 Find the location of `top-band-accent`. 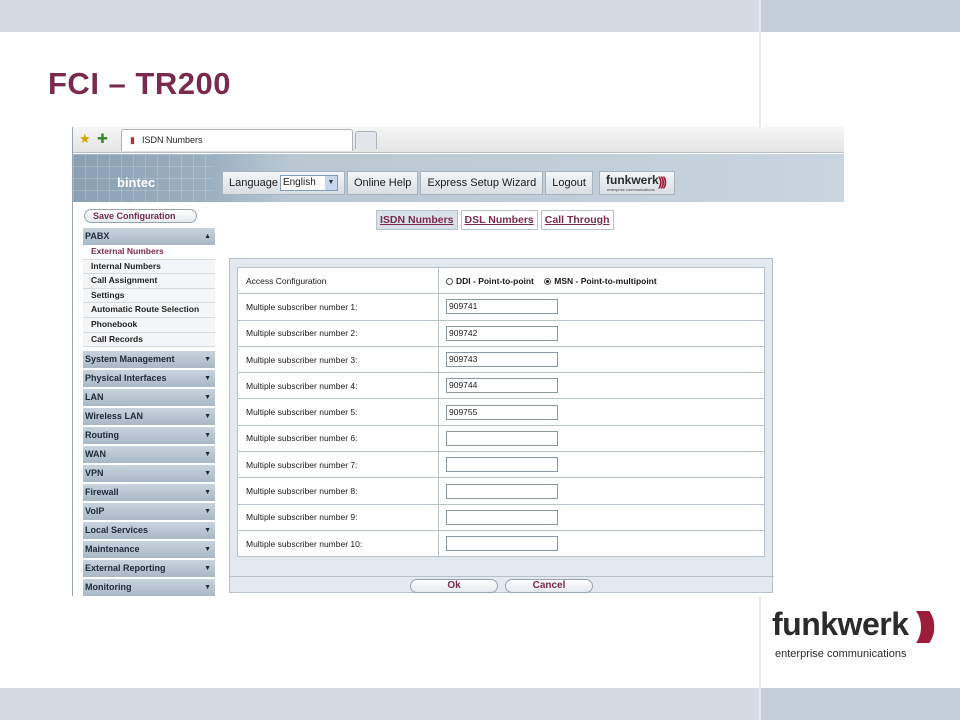

top-band-accent is located at coordinates (860, 16).